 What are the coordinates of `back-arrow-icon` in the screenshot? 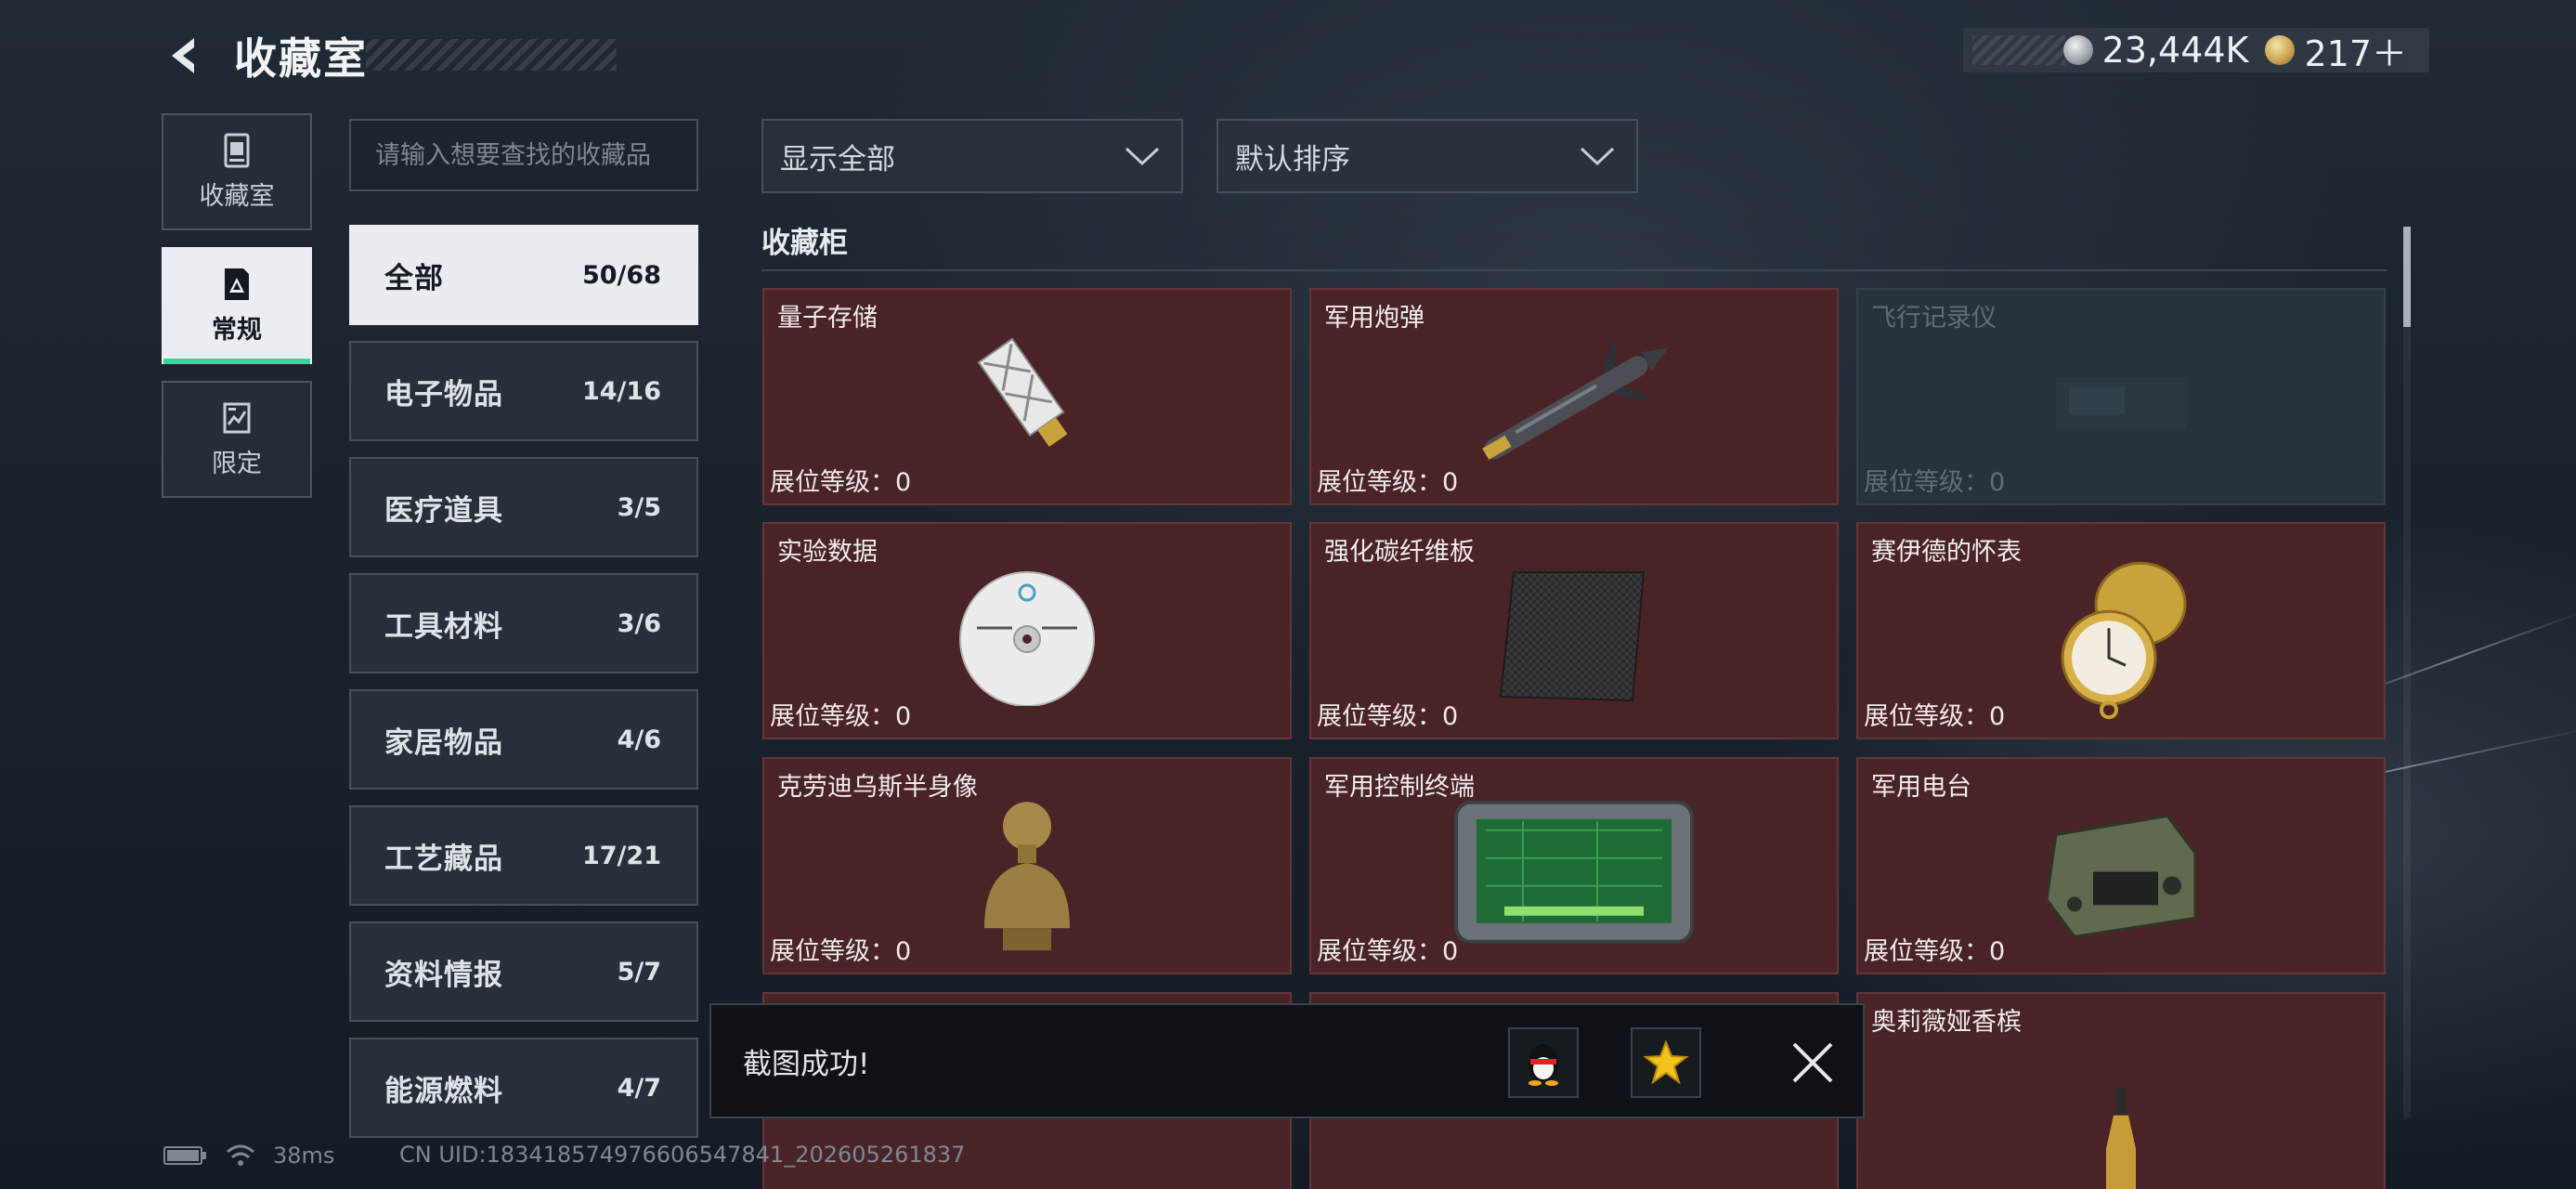 It's located at (183, 56).